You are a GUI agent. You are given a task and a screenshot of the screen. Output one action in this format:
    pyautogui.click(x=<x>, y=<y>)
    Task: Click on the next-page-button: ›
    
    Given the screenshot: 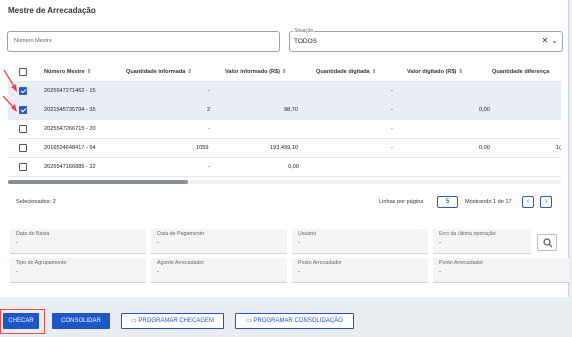 What is the action you would take?
    pyautogui.click(x=546, y=202)
    